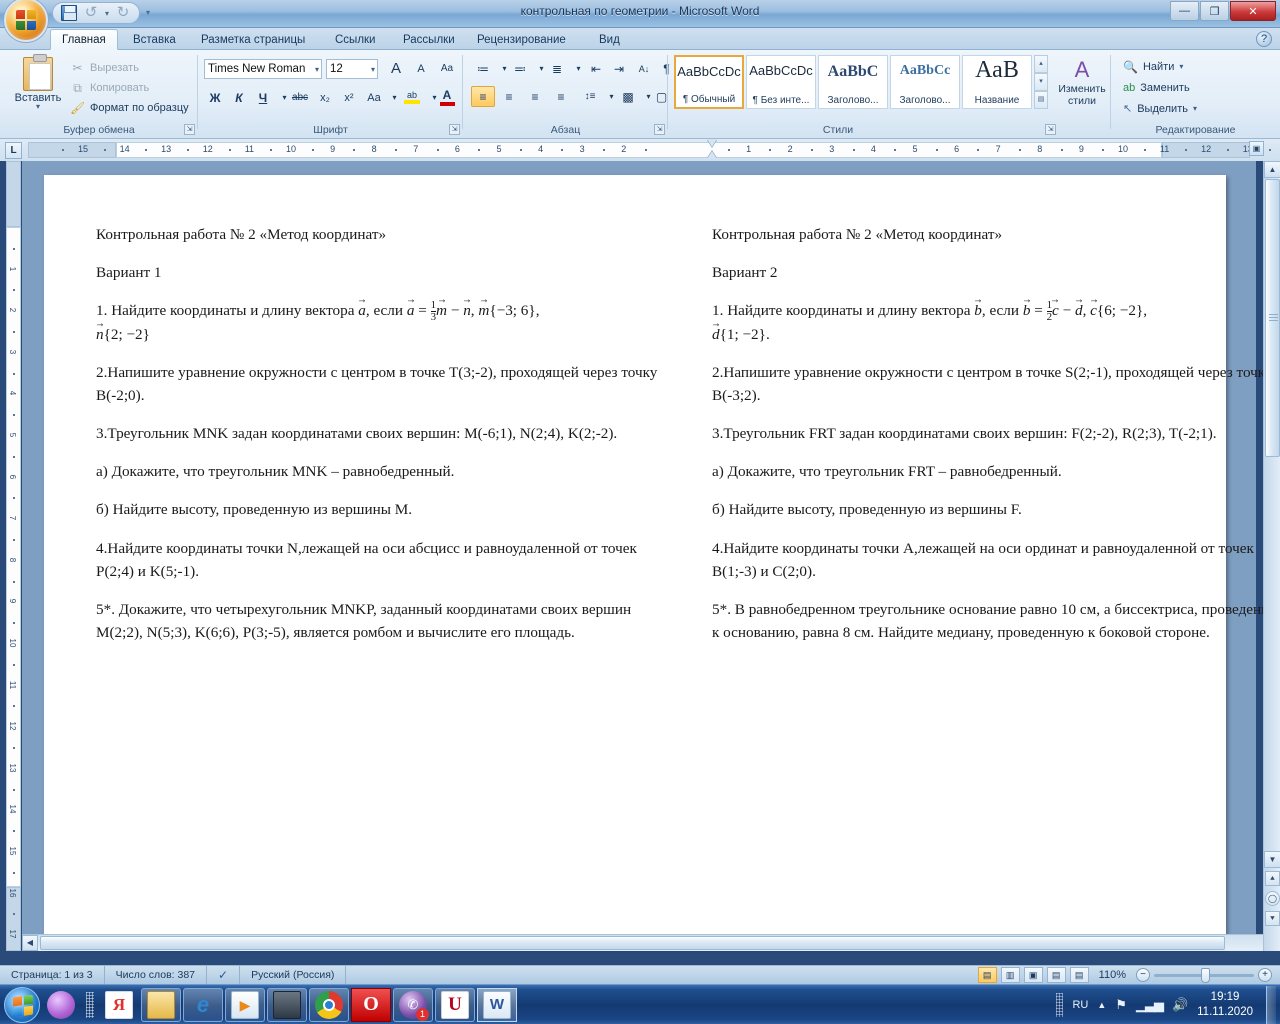 This screenshot has height=1024, width=1280. What do you see at coordinates (1143, 975) in the screenshot?
I see `zoom-out-button: −` at bounding box center [1143, 975].